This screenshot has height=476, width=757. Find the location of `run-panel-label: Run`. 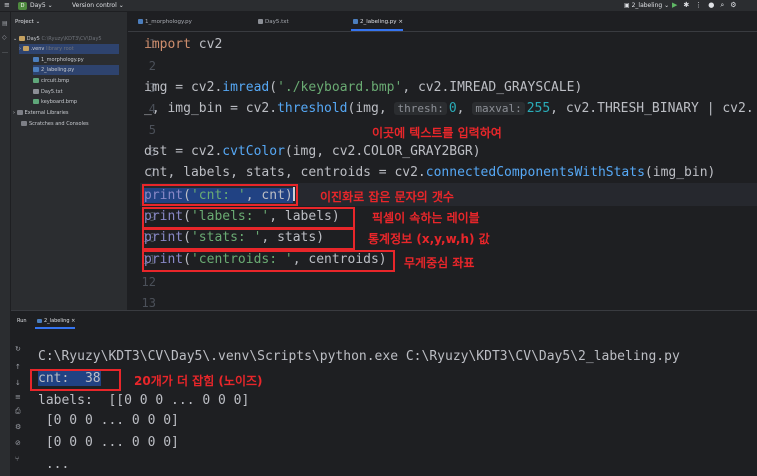

run-panel-label: Run is located at coordinates (22, 321).